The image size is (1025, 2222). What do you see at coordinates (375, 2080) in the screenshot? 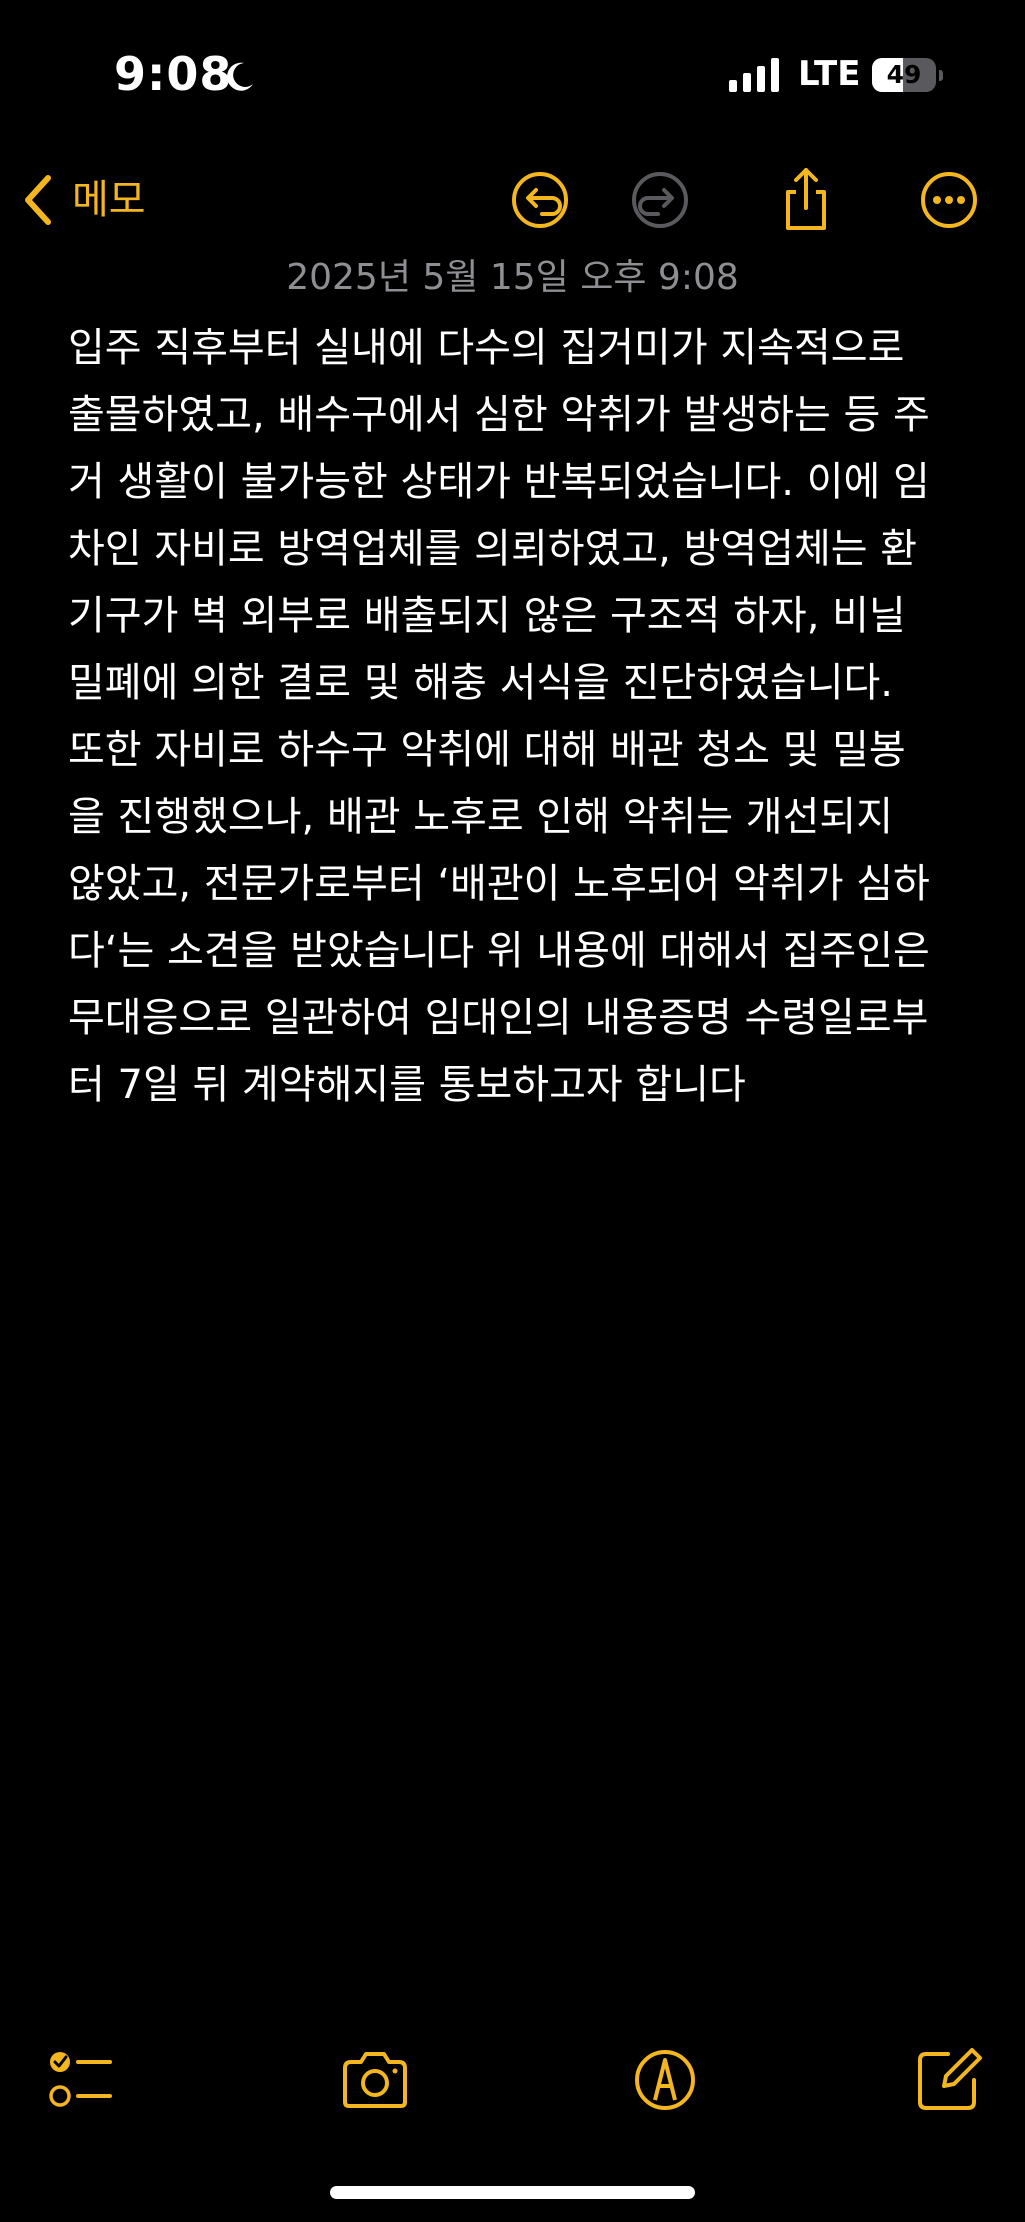
I see `camera-icon` at bounding box center [375, 2080].